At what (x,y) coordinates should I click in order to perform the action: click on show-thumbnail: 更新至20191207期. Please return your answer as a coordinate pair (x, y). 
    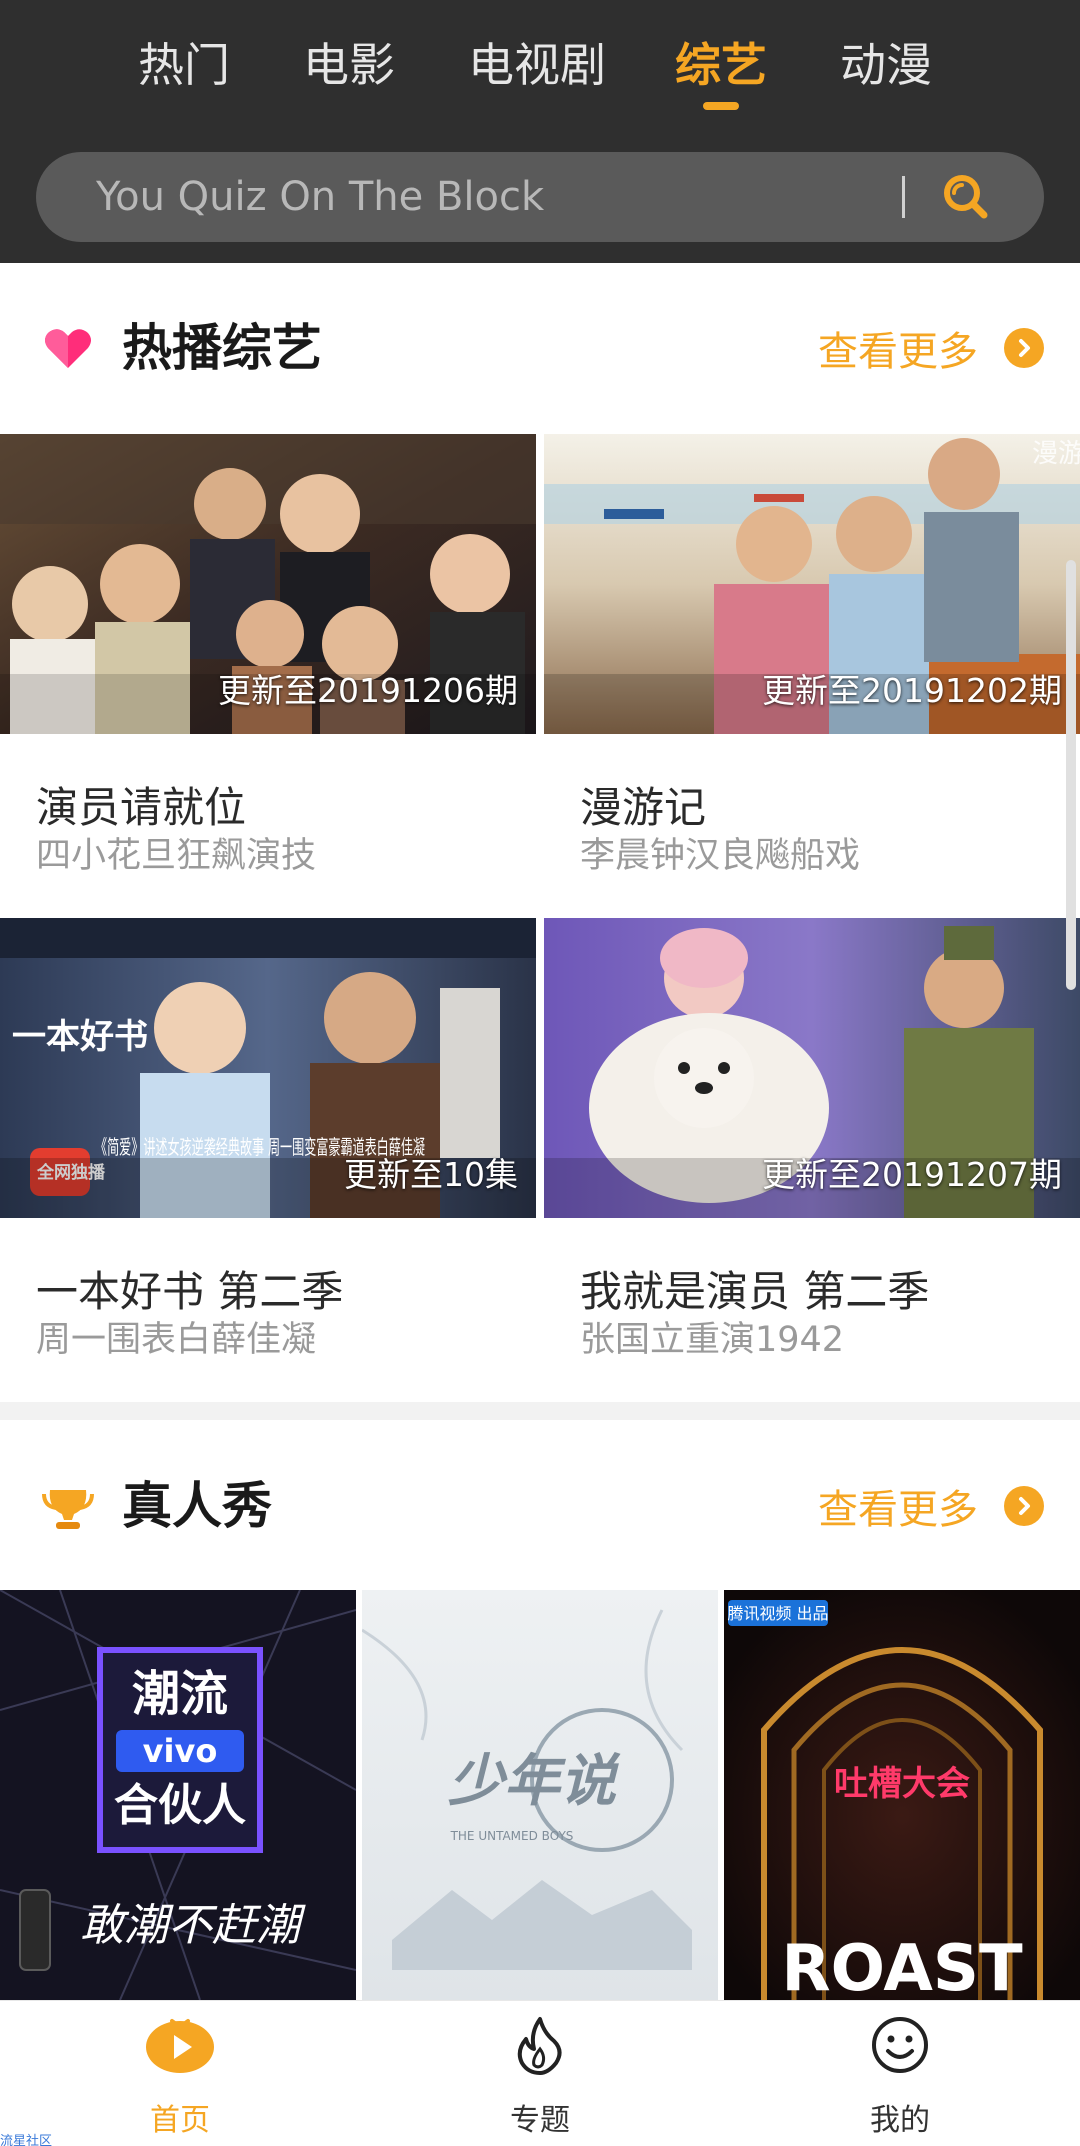
    Looking at the image, I should click on (812, 1068).